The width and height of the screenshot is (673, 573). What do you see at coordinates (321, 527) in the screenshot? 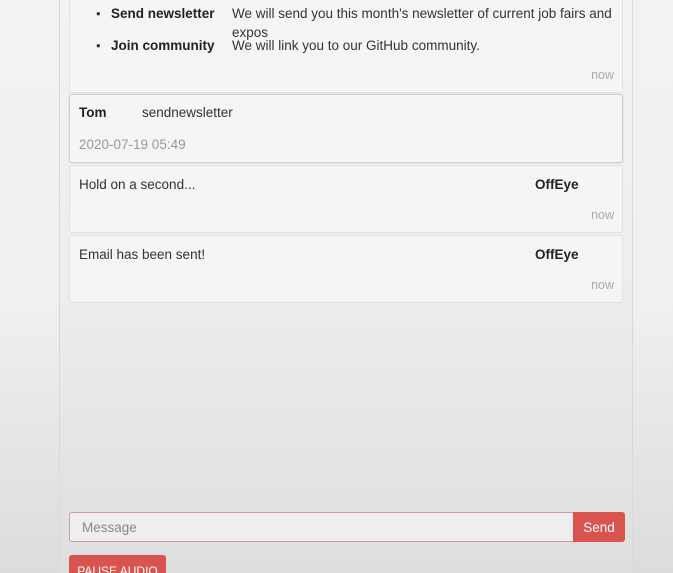
I see `message-input` at bounding box center [321, 527].